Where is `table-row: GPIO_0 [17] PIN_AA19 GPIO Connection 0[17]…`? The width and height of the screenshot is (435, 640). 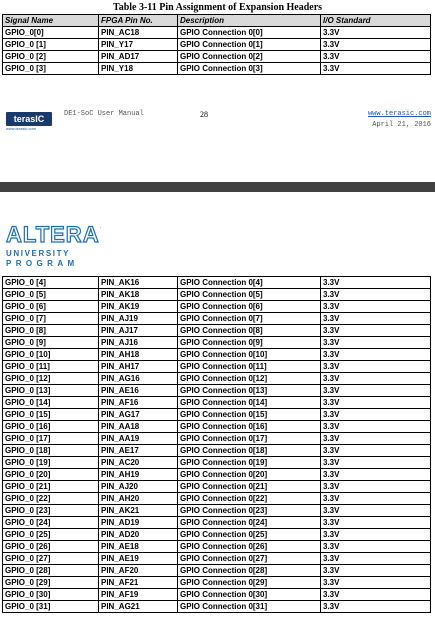
table-row: GPIO_0 [17] PIN_AA19 GPIO Connection 0[17]… is located at coordinates (216, 438).